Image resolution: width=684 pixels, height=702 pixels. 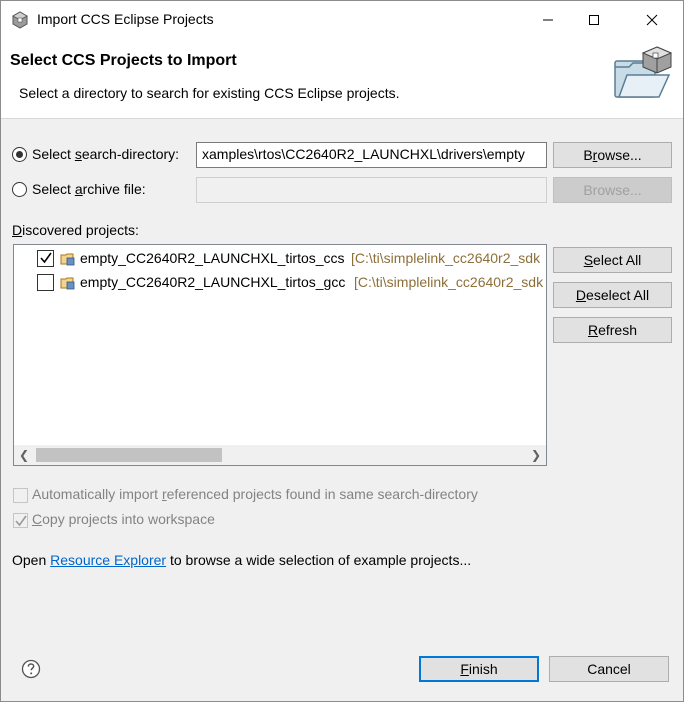 What do you see at coordinates (123, 519) in the screenshot?
I see `copy-projects-label: Copy projects into workspace` at bounding box center [123, 519].